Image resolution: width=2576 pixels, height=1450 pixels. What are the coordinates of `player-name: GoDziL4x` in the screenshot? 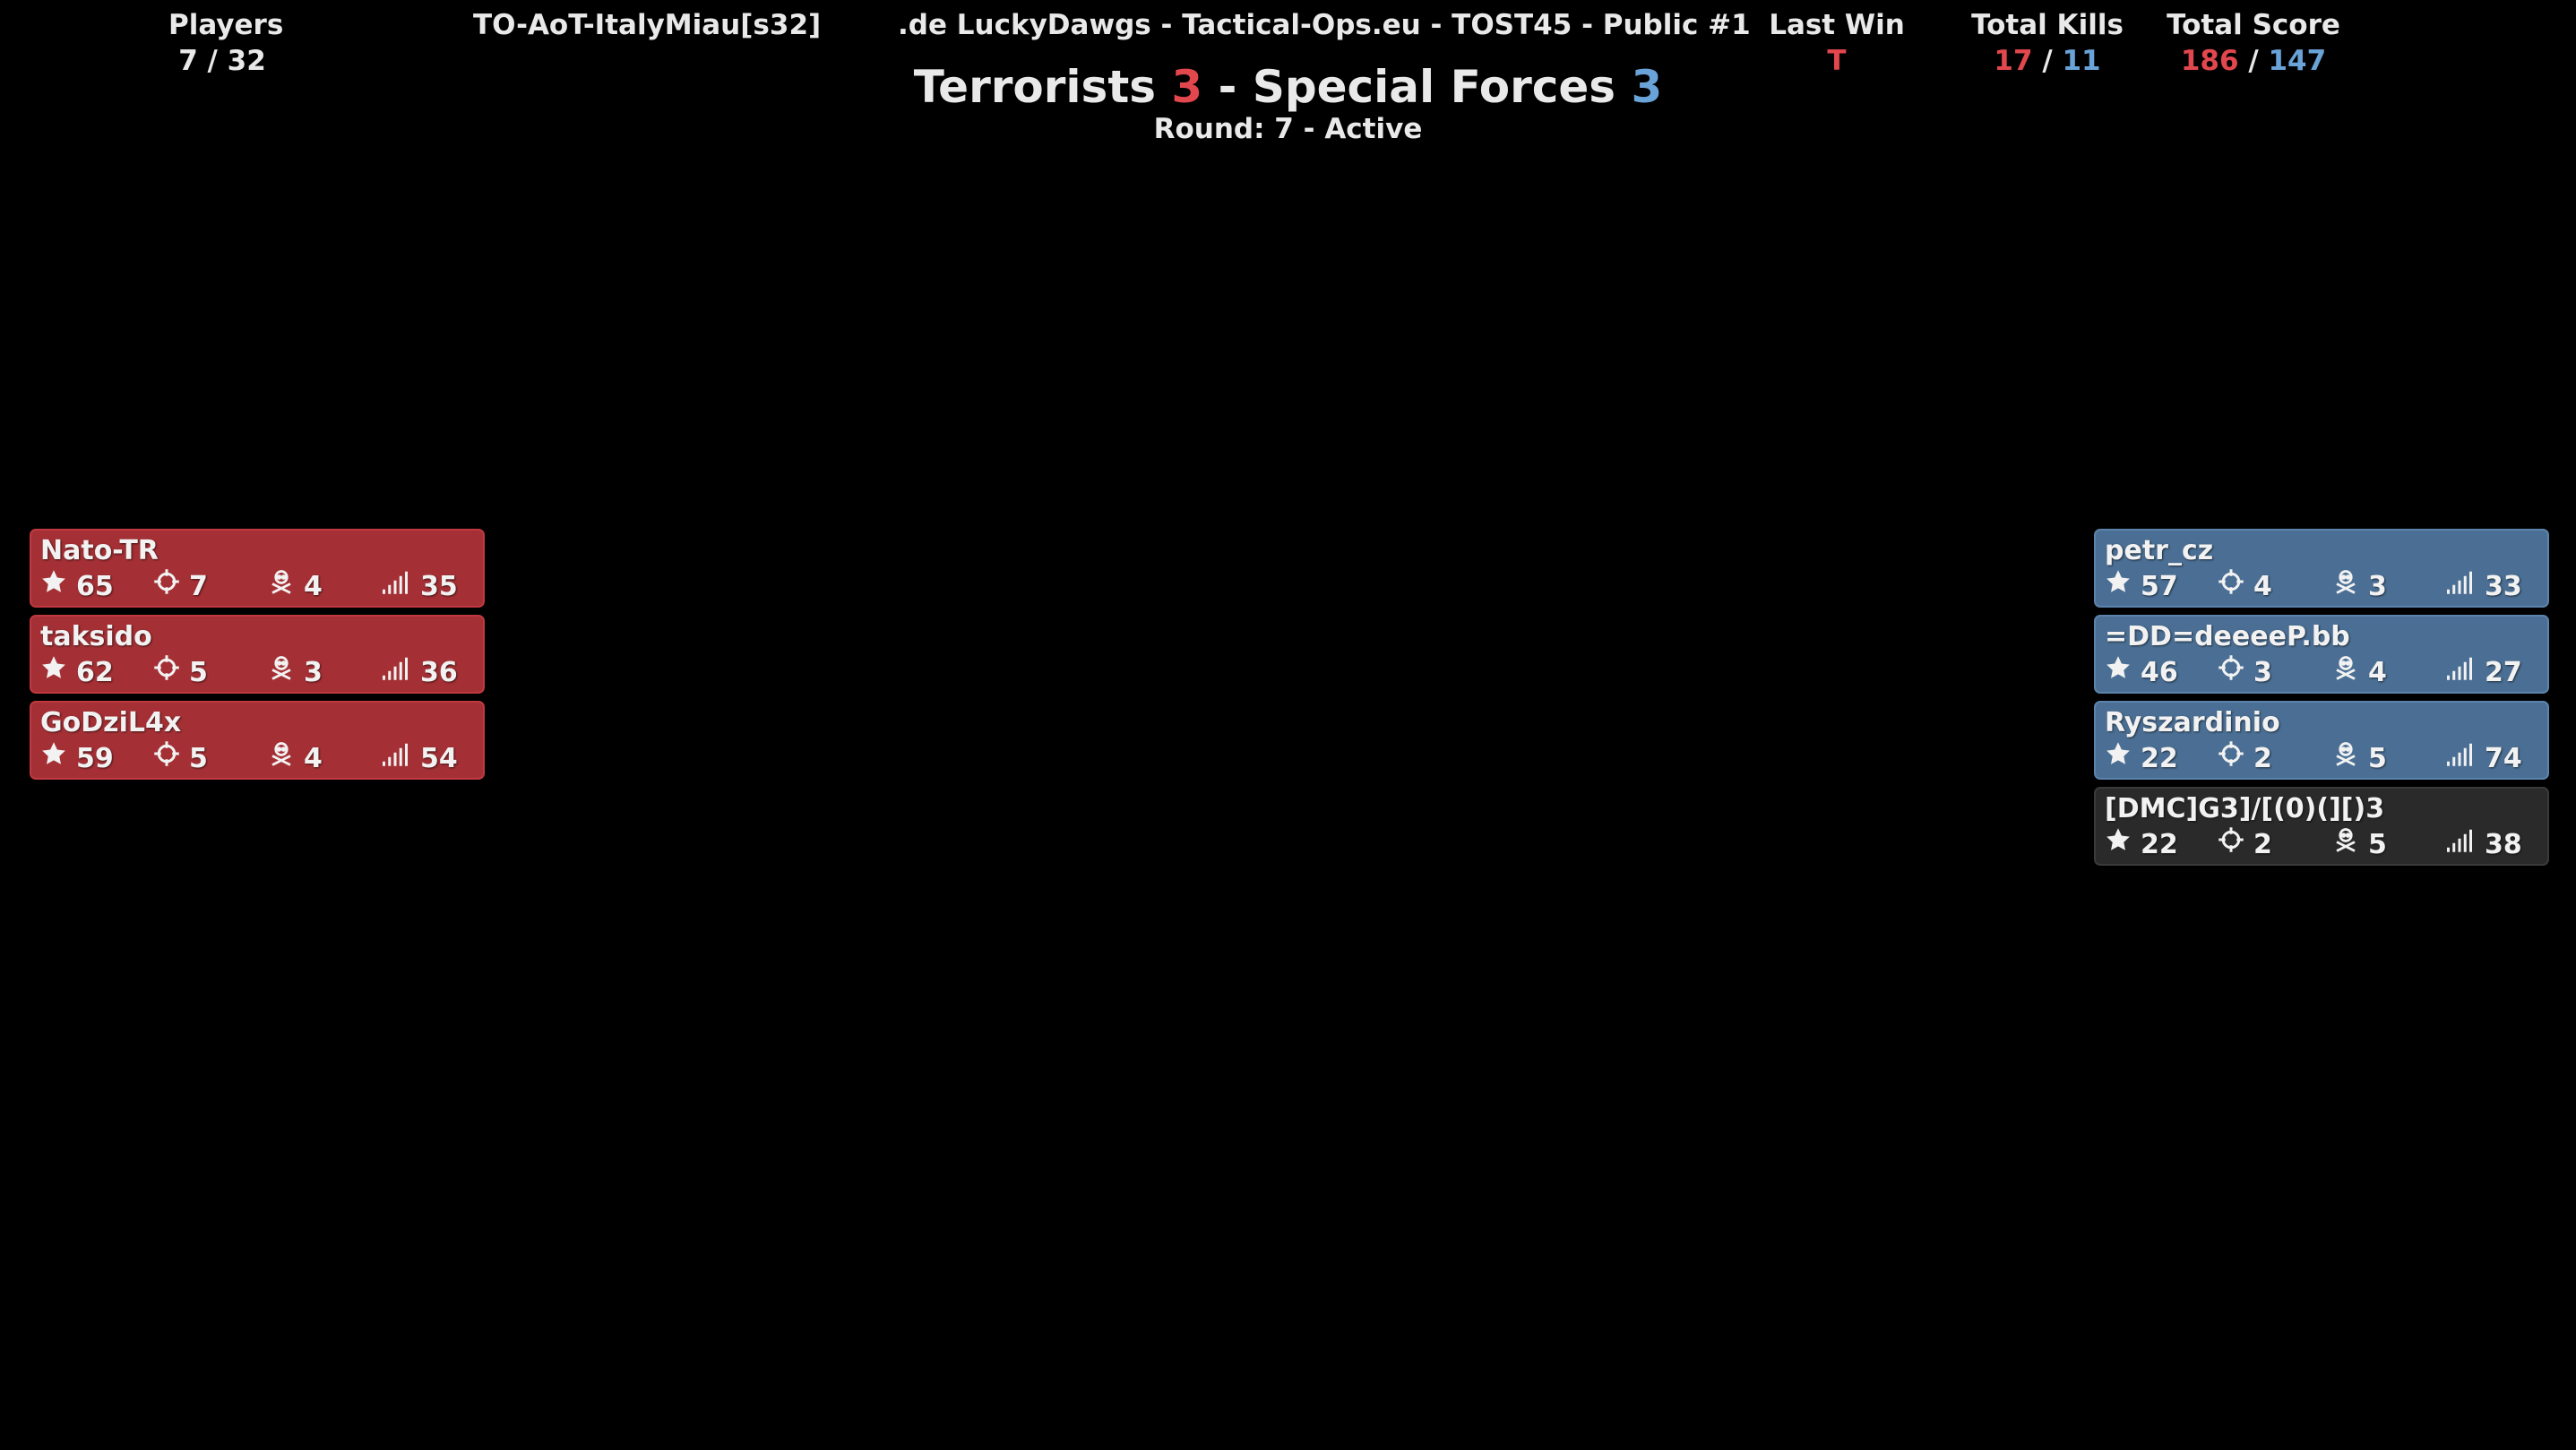 It's located at (111, 722).